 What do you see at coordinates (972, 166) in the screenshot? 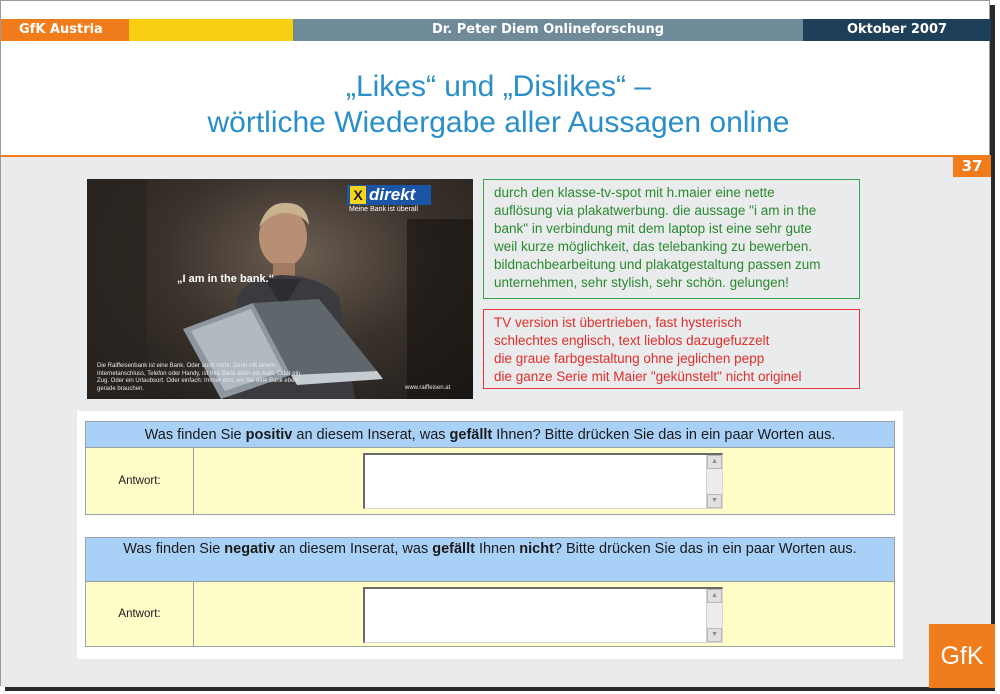
I see `page-number: 37` at bounding box center [972, 166].